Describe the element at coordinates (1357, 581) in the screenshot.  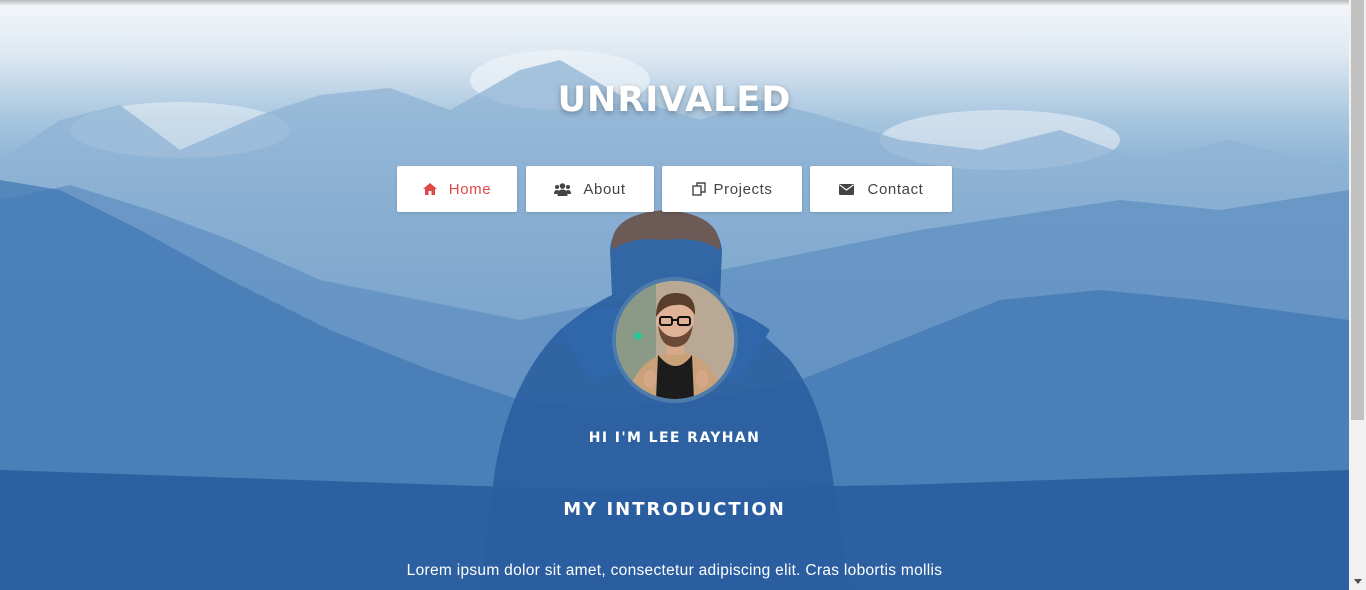
I see `scroll-down-arrow-icon` at that location.